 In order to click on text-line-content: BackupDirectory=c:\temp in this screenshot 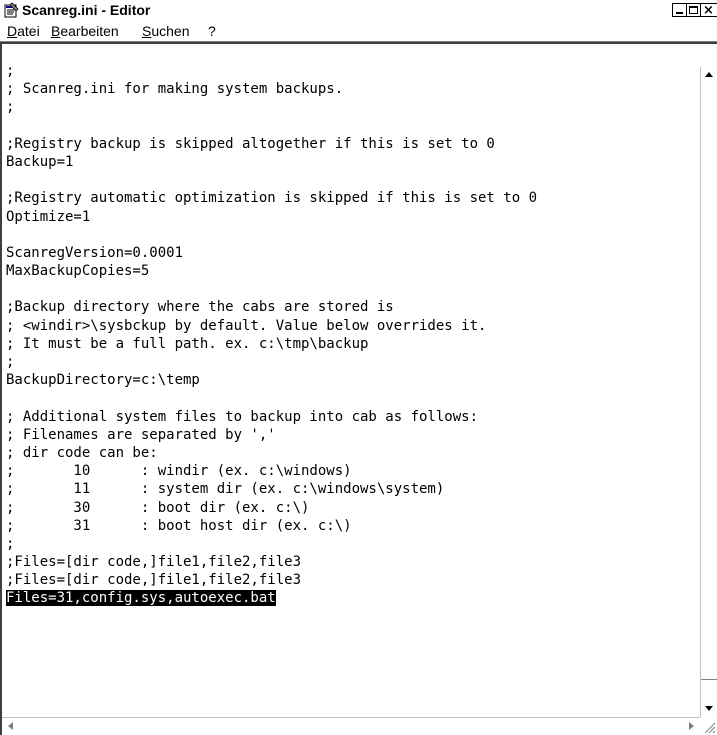, I will do `click(103, 380)`.